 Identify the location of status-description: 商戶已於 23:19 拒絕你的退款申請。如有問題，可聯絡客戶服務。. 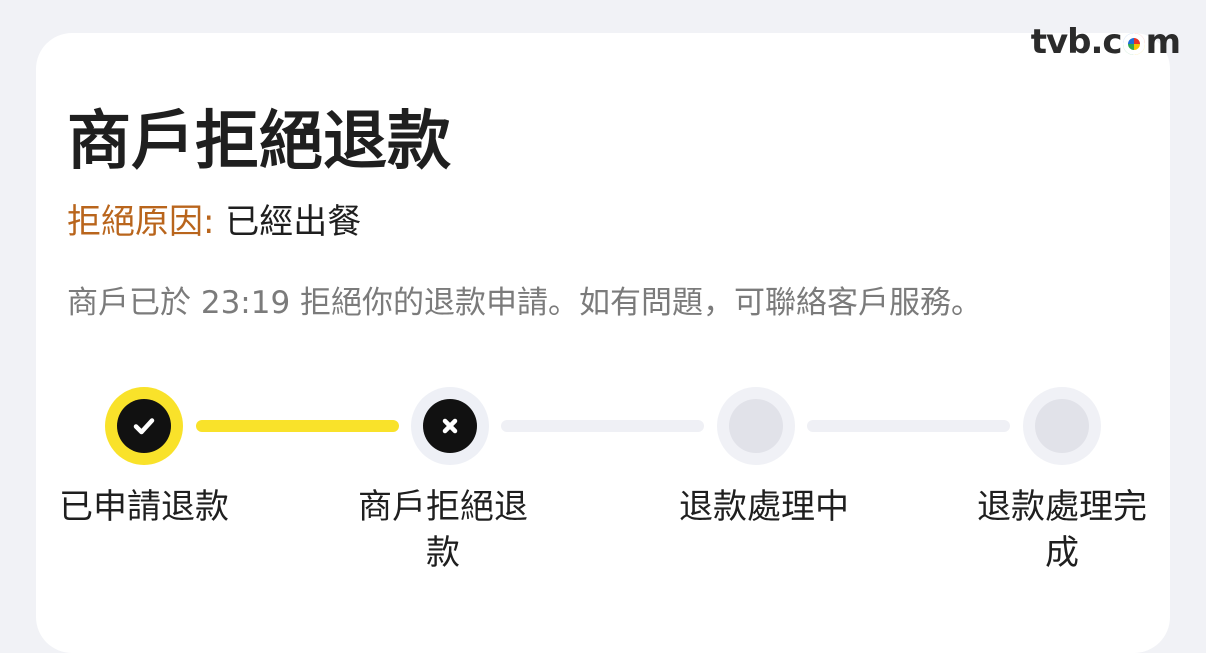
(525, 303).